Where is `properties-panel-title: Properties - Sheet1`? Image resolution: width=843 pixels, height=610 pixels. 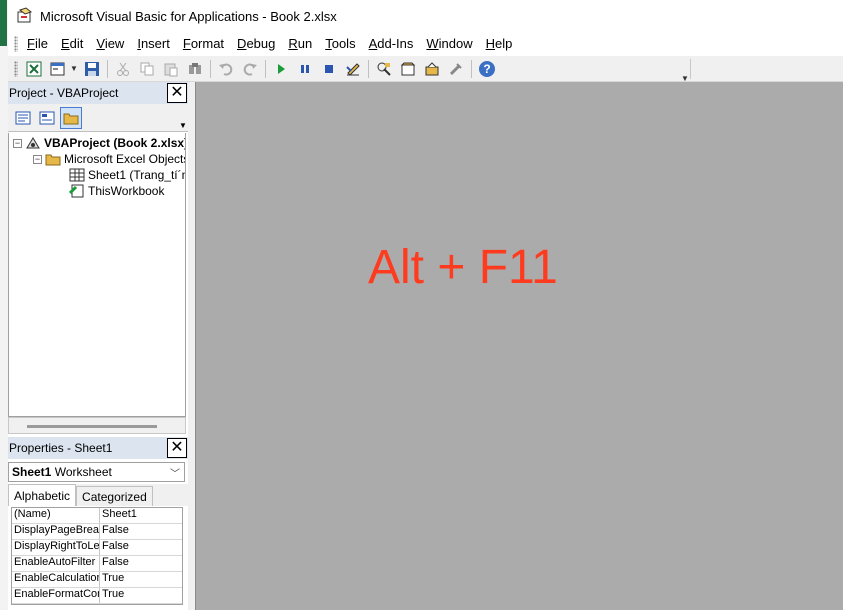 properties-panel-title: Properties - Sheet1 is located at coordinates (61, 448).